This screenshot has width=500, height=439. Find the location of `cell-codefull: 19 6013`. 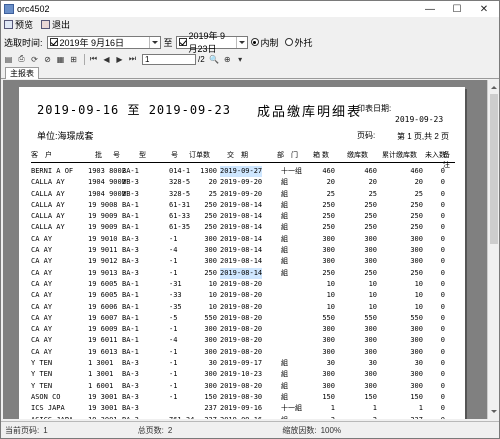

cell-codefull: 19 6013 is located at coordinates (103, 351).